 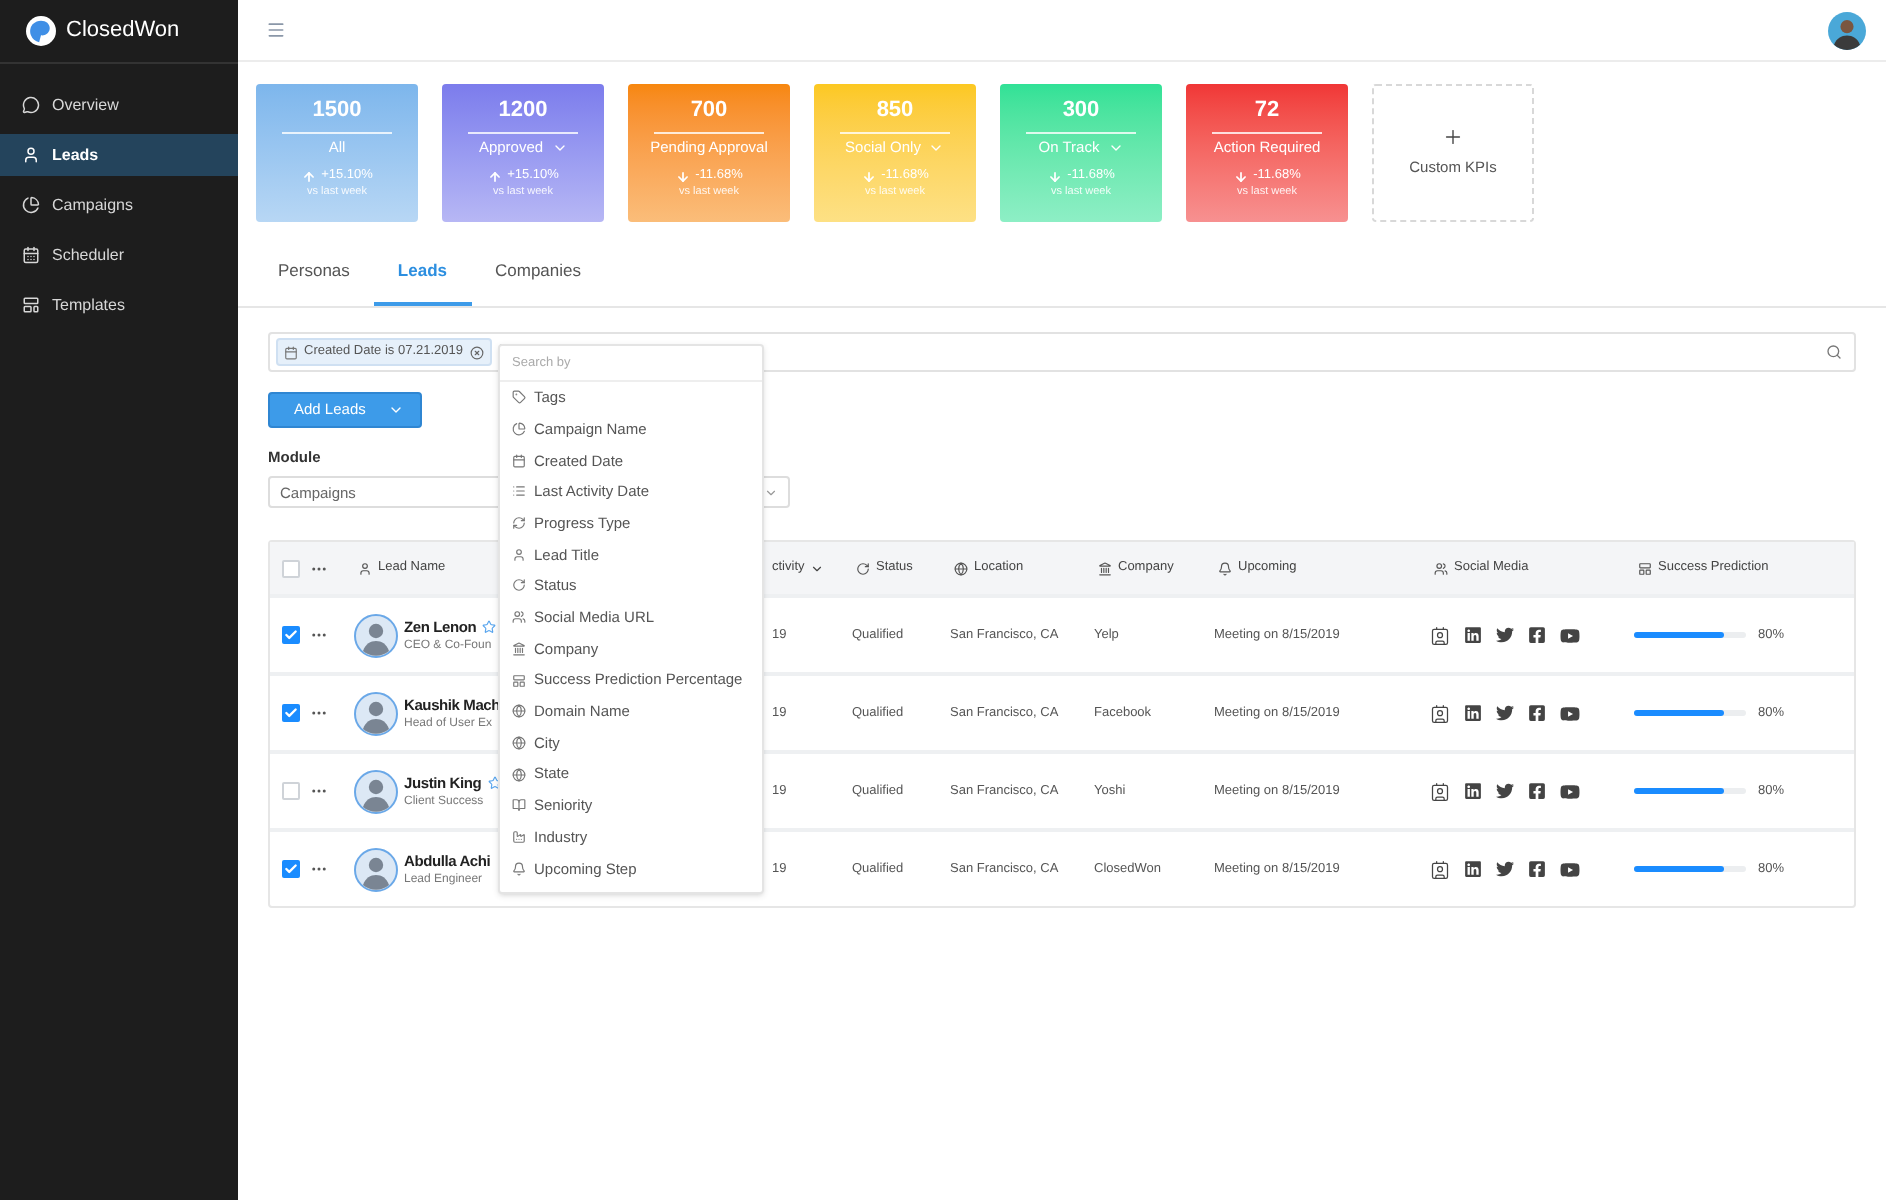 I want to click on kpi-value: 72, so click(x=1267, y=111).